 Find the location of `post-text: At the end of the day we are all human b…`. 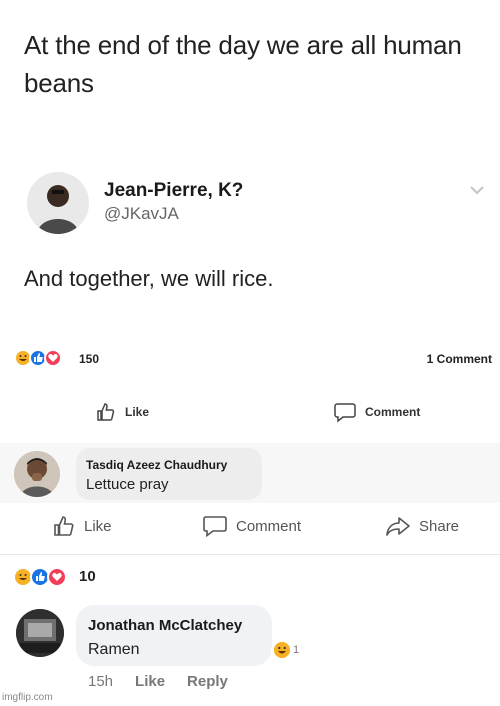

post-text: At the end of the day we are all human b… is located at coordinates (243, 64).